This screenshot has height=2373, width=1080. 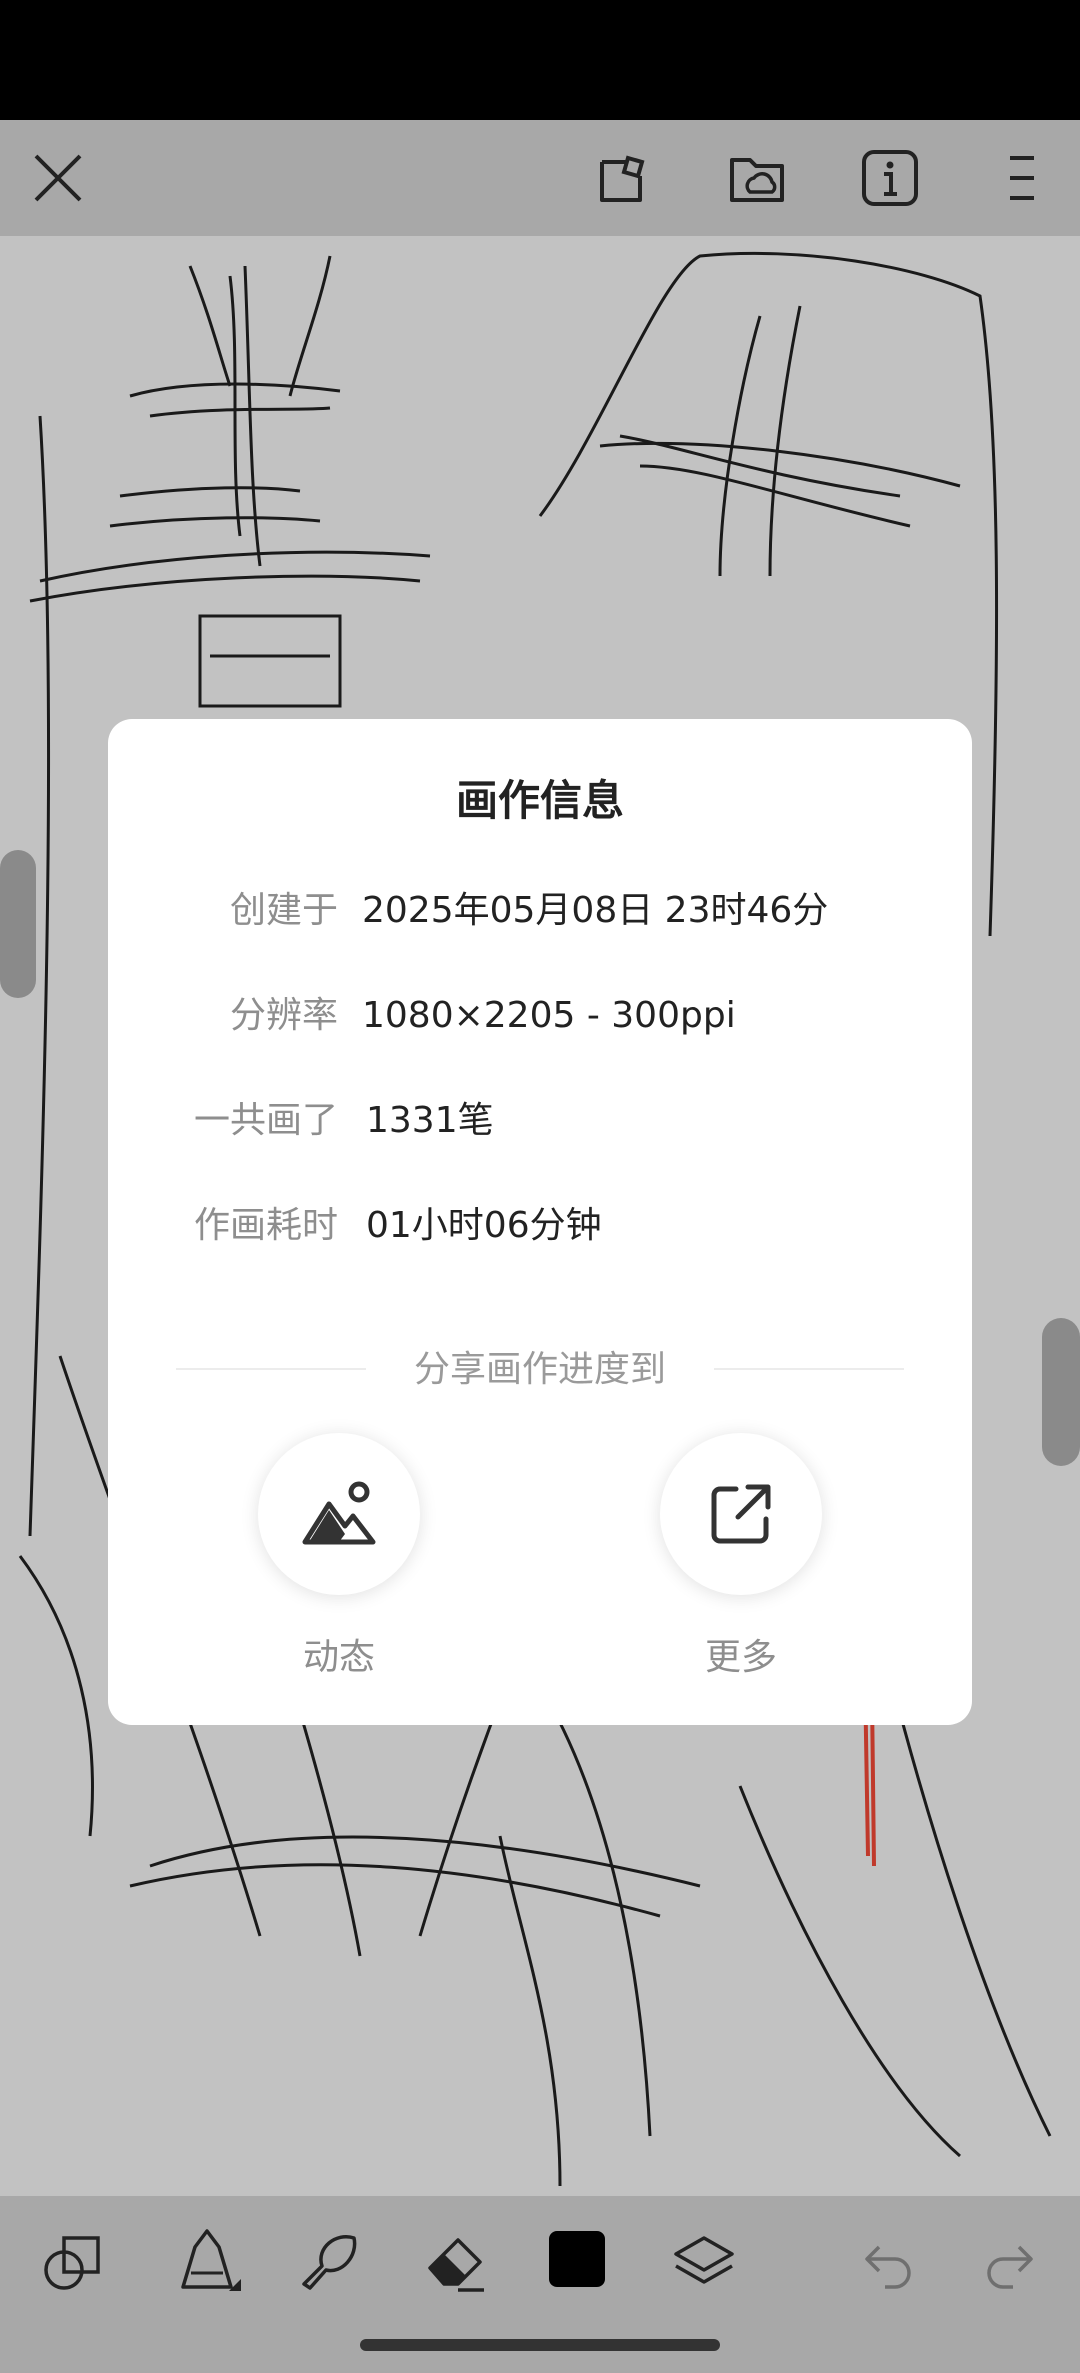 I want to click on info-value: 01小时06分钟, so click(x=484, y=1225).